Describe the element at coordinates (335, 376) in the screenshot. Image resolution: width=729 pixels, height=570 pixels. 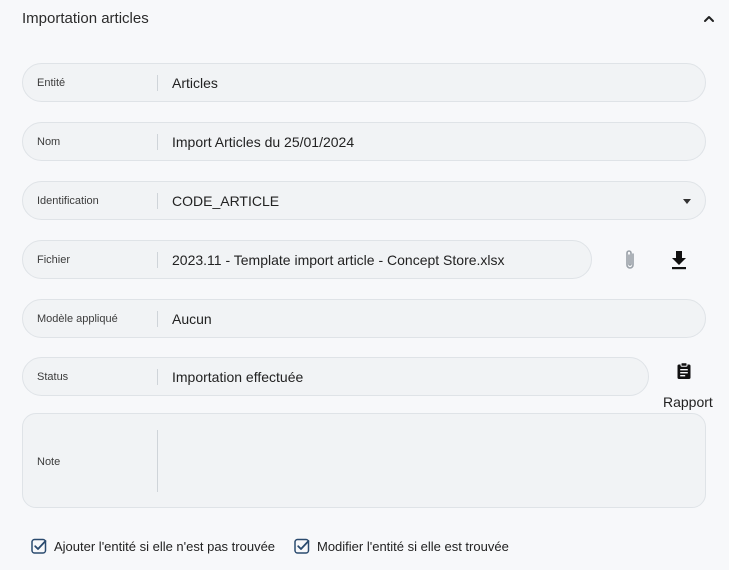
I see `status-field: Status Importation effectuée` at that location.